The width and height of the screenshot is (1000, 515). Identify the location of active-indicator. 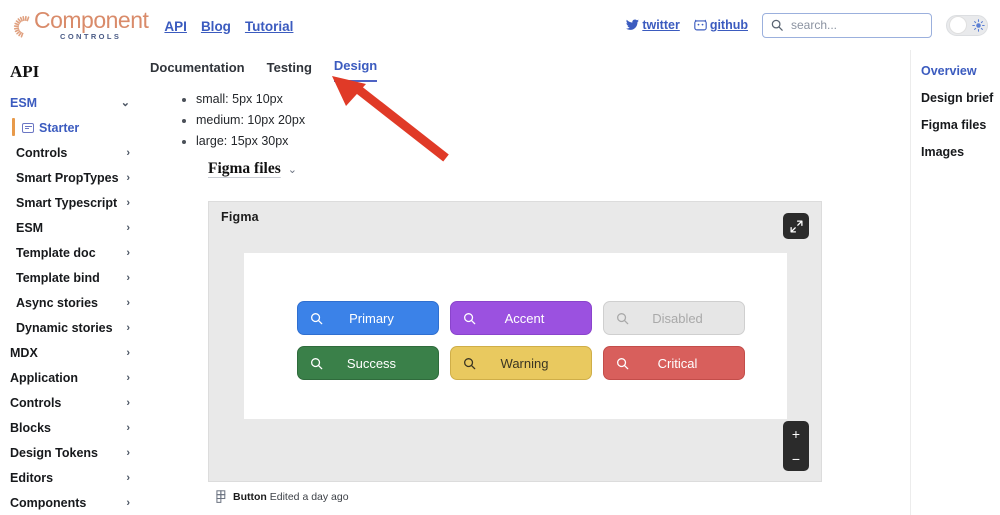
(13, 127).